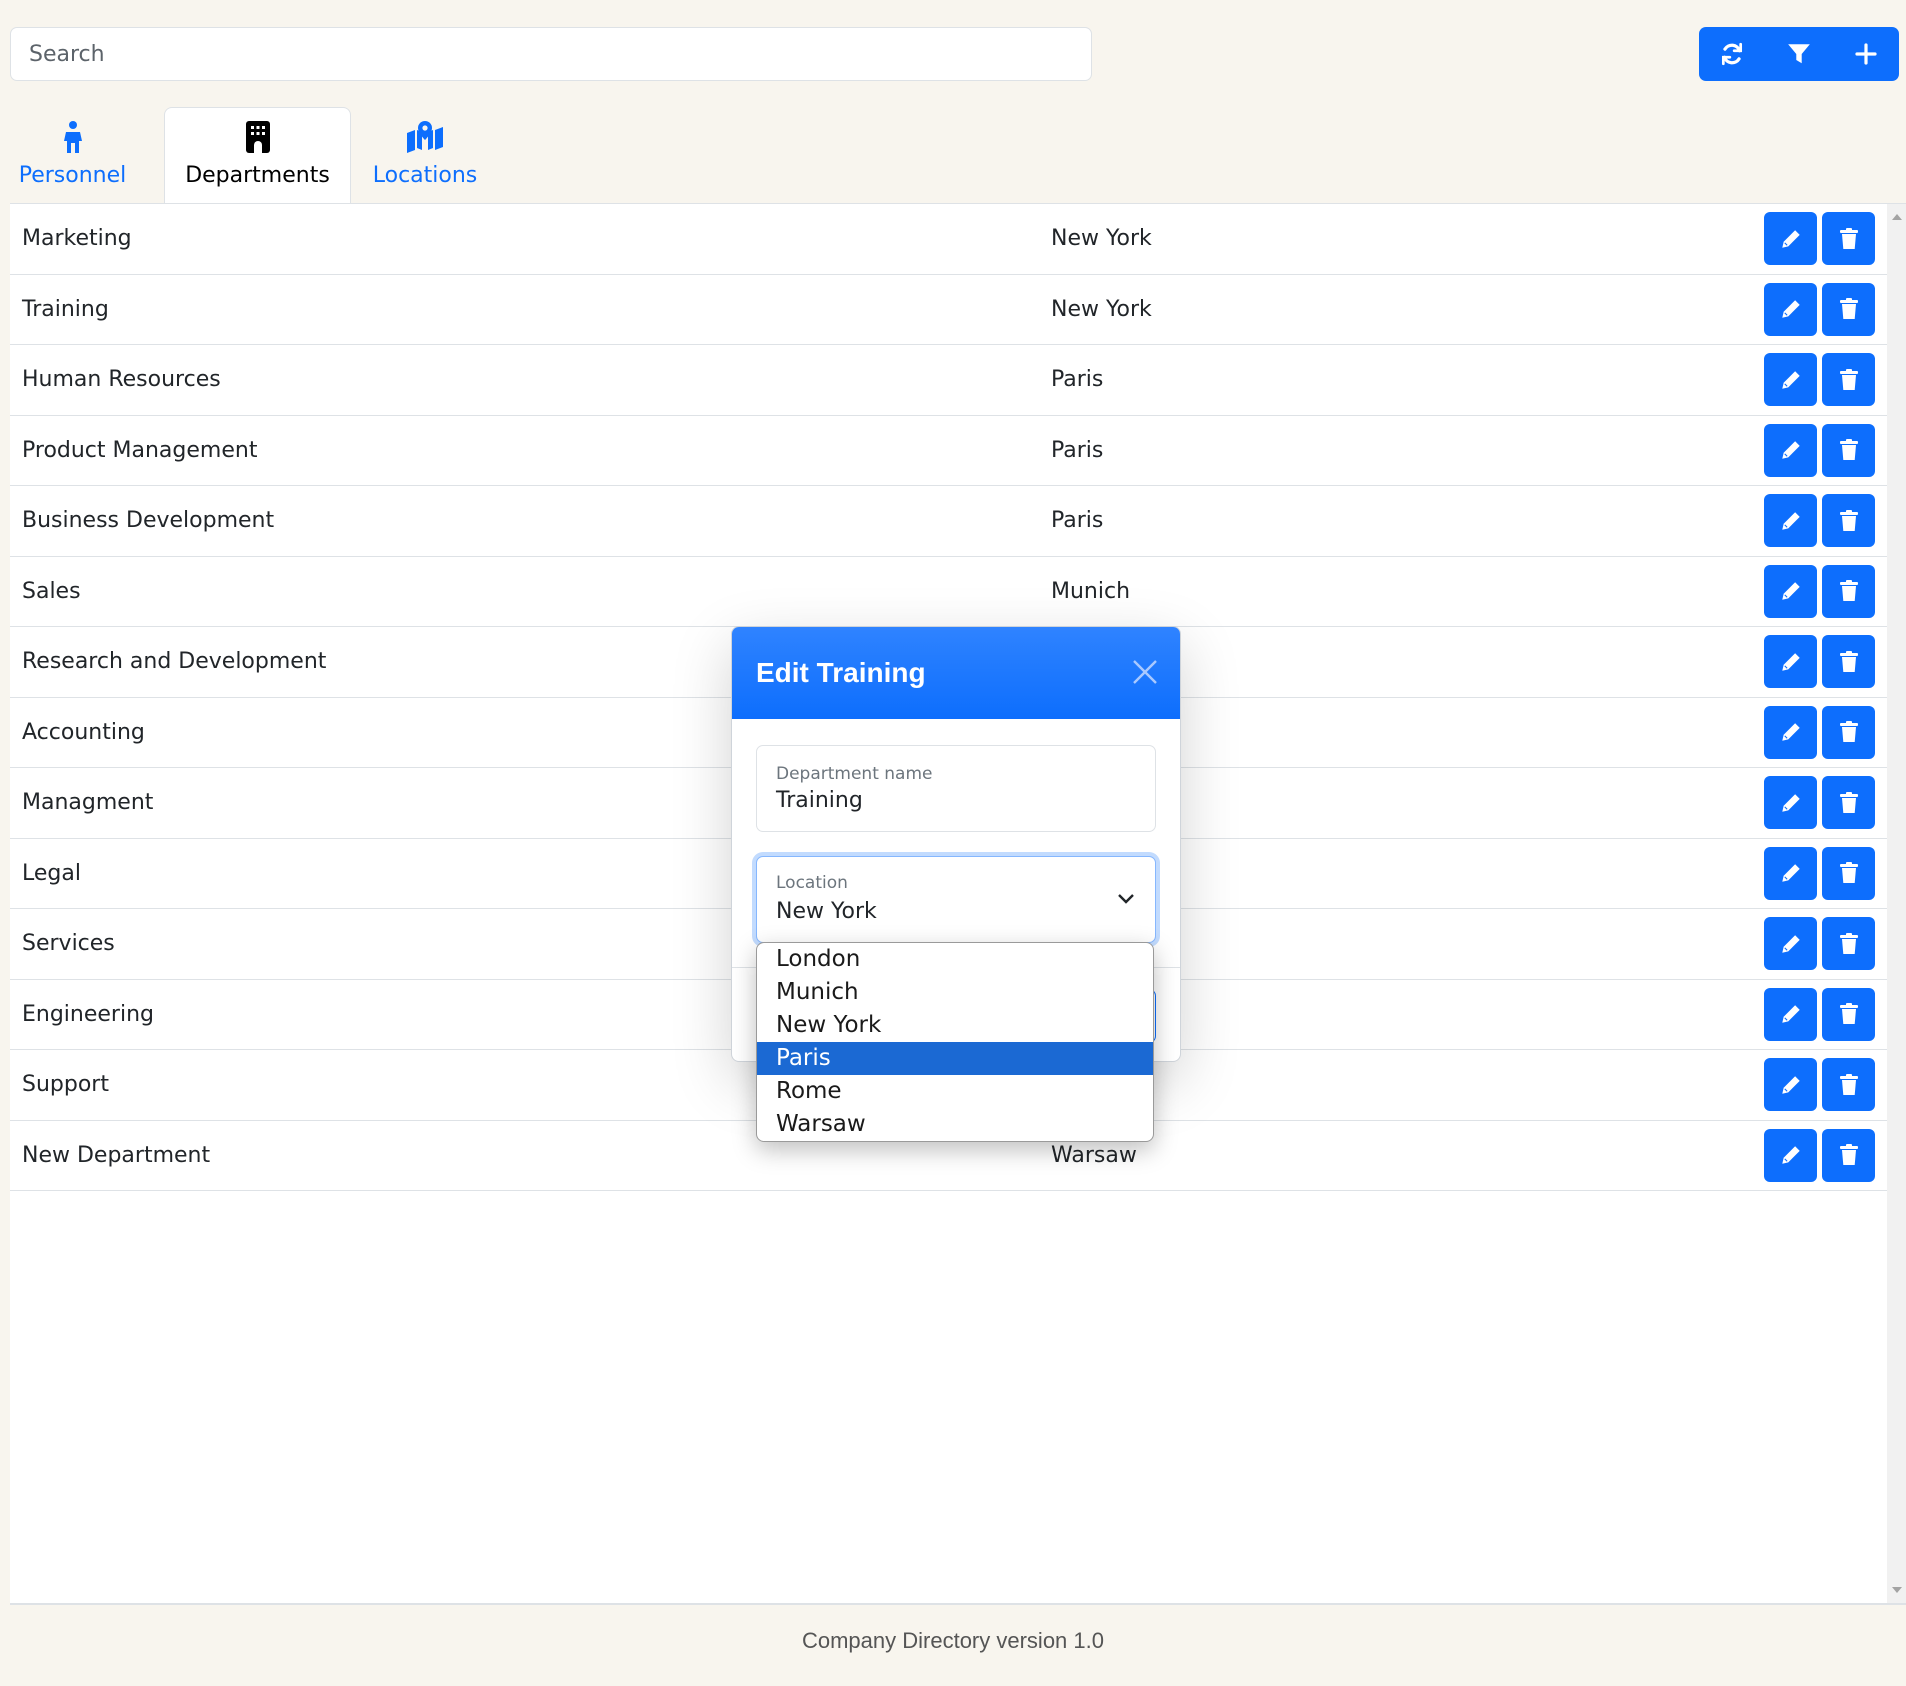 The image size is (1906, 1686). I want to click on department-name: Managment, so click(88, 802).